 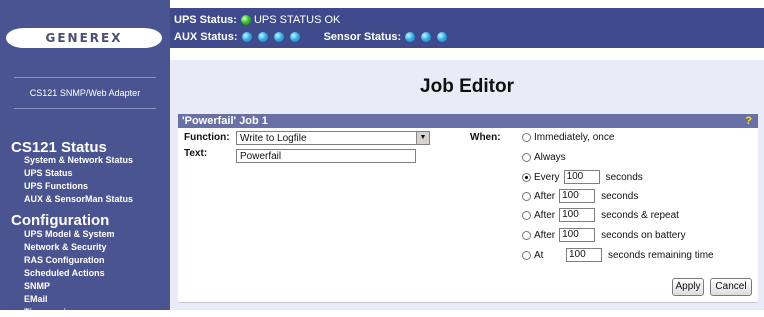 I want to click on sensor-2-indicator-icon, so click(x=426, y=37).